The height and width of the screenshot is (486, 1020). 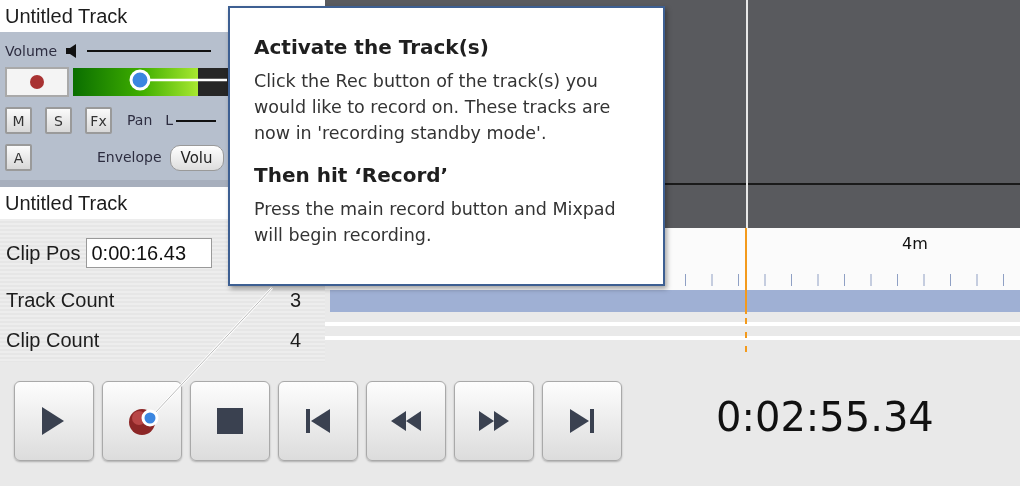 What do you see at coordinates (60, 300) in the screenshot?
I see `info-label: Track Count` at bounding box center [60, 300].